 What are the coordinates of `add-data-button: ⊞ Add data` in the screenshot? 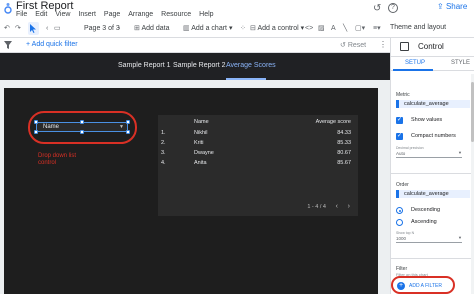 It's located at (151, 28).